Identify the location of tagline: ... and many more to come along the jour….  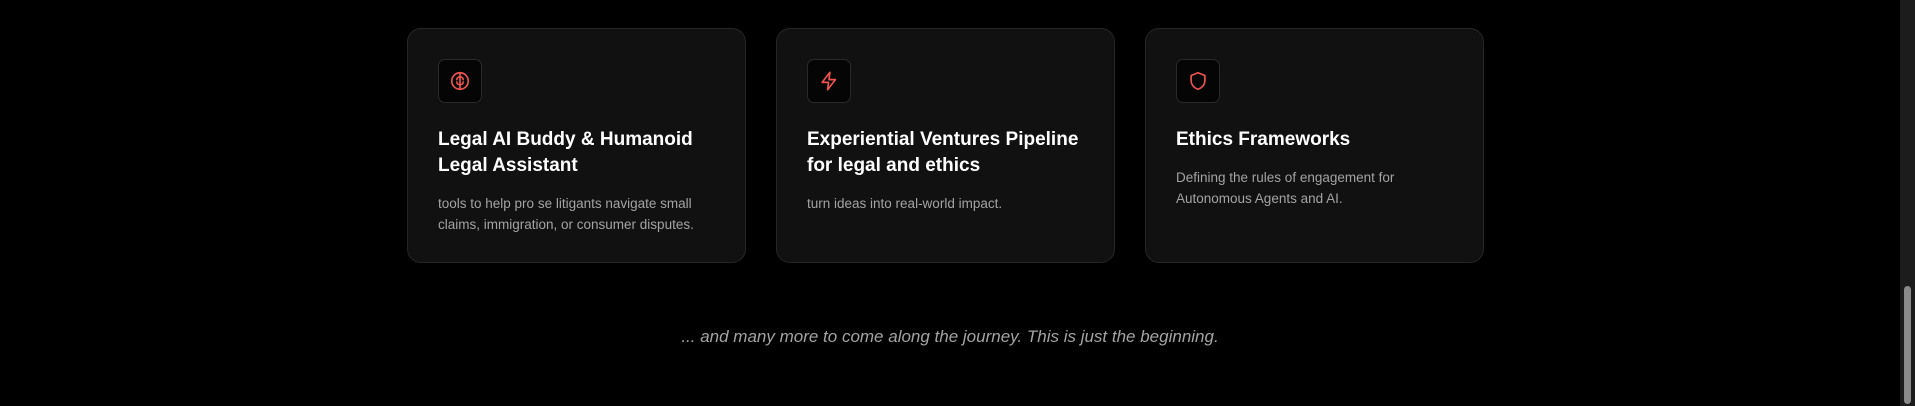
(950, 336).